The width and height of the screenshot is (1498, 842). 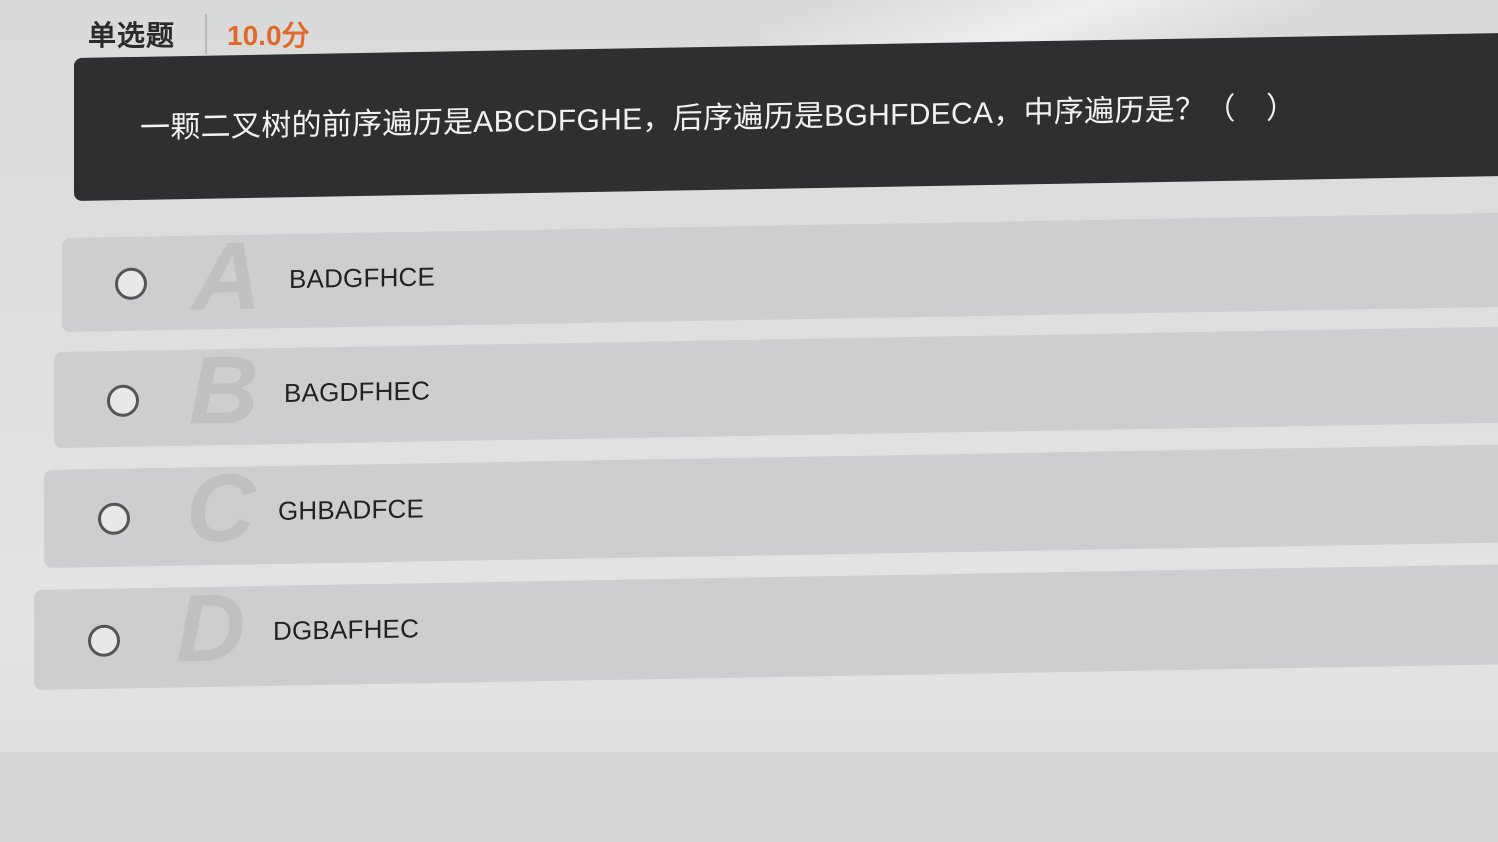 What do you see at coordinates (268, 35) in the screenshot?
I see `question-score: 10.0分` at bounding box center [268, 35].